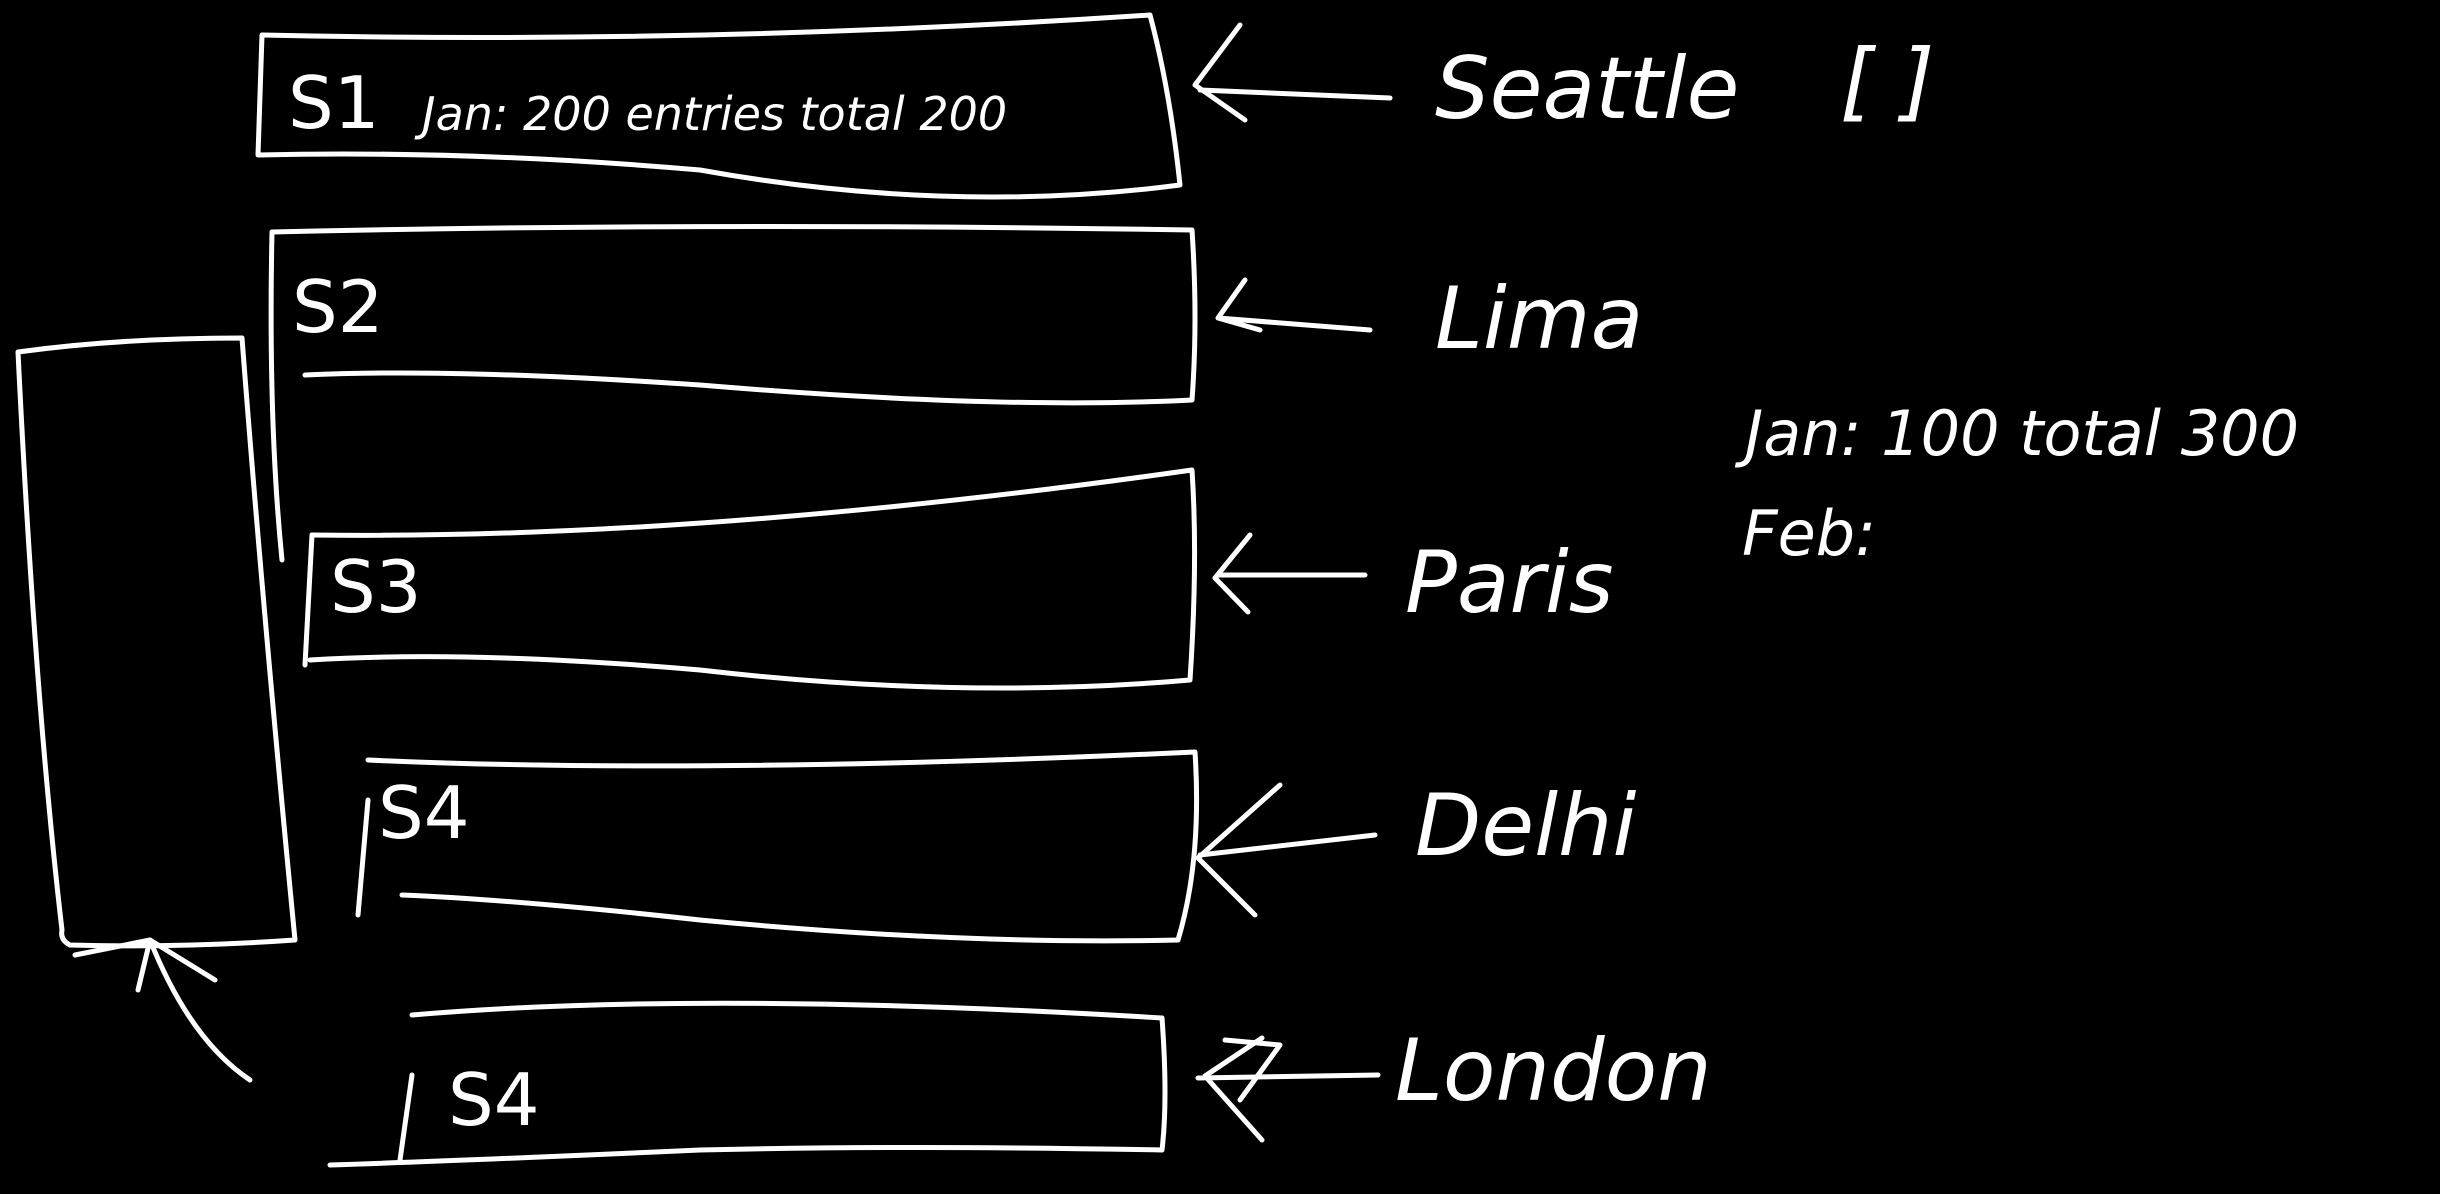  What do you see at coordinates (1887, 81) in the screenshot?
I see `seattle-brackets: [ ]` at bounding box center [1887, 81].